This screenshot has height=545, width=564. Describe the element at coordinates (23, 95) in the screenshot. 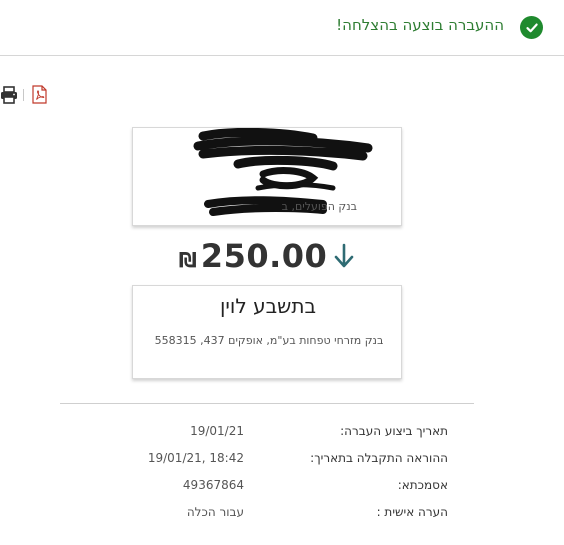

I see `toolbar-separator` at that location.